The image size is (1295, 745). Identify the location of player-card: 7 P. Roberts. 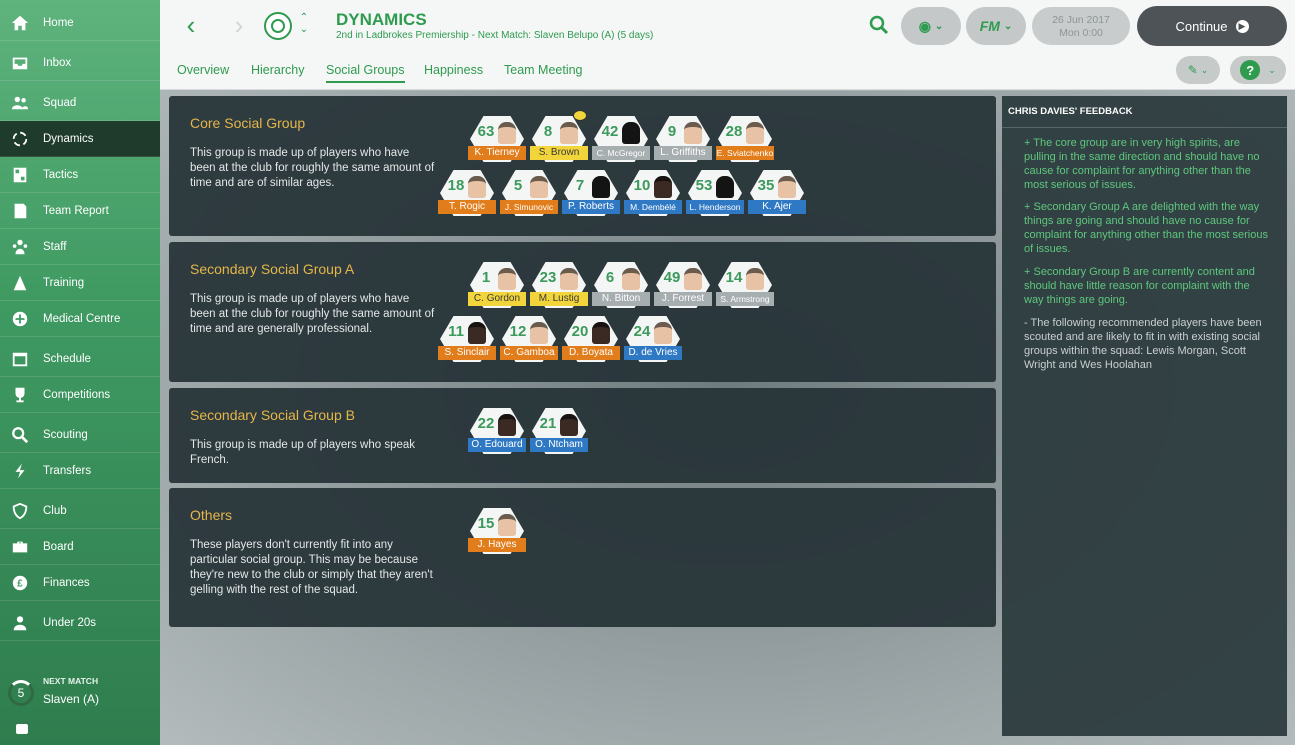
(591, 196).